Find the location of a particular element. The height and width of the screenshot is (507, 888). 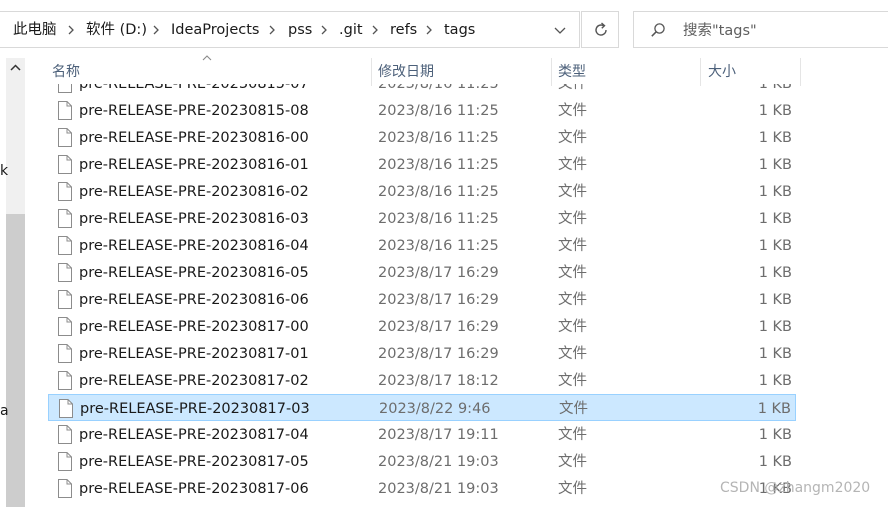

search-icon is located at coordinates (658, 30).